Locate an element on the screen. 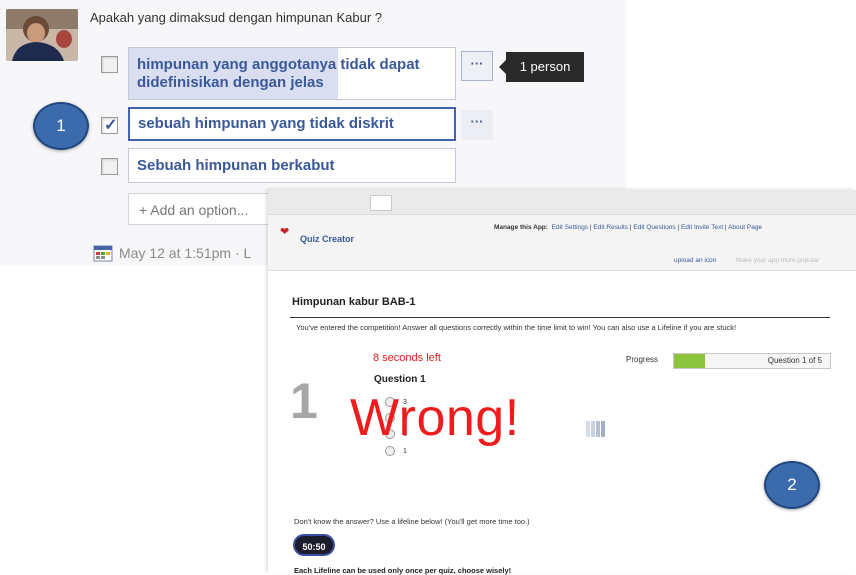  upload-icon-link: upload an icon is located at coordinates (695, 260).